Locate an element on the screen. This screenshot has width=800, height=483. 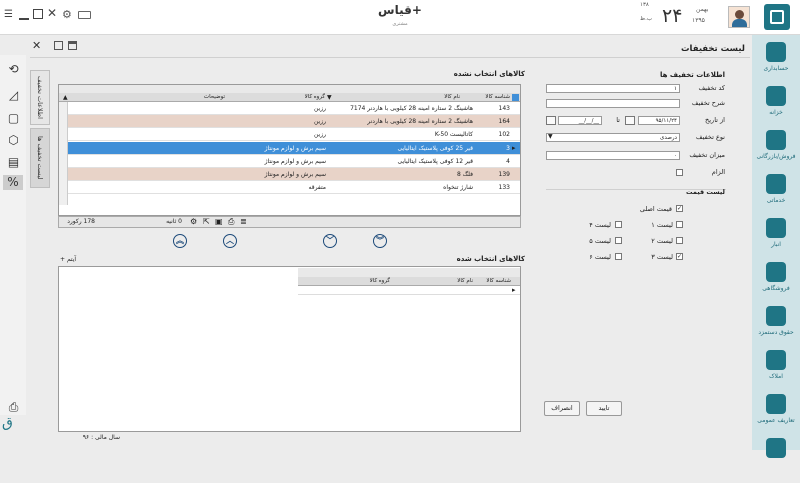
list3-label: لیست ۳ is located at coordinates (662, 257).